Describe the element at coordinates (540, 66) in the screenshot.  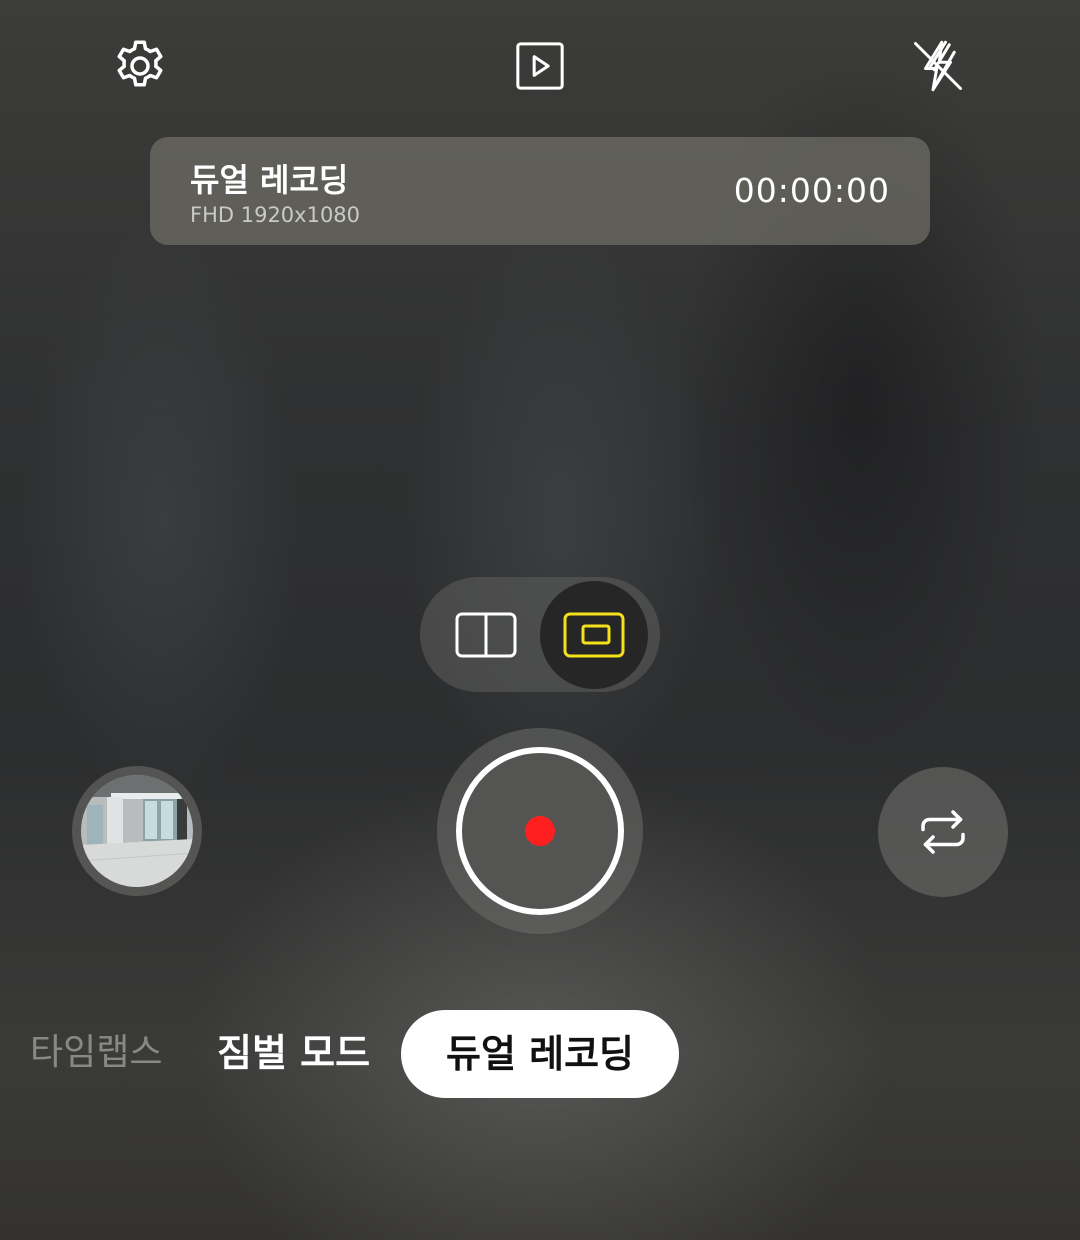
I see `play-square-icon` at that location.